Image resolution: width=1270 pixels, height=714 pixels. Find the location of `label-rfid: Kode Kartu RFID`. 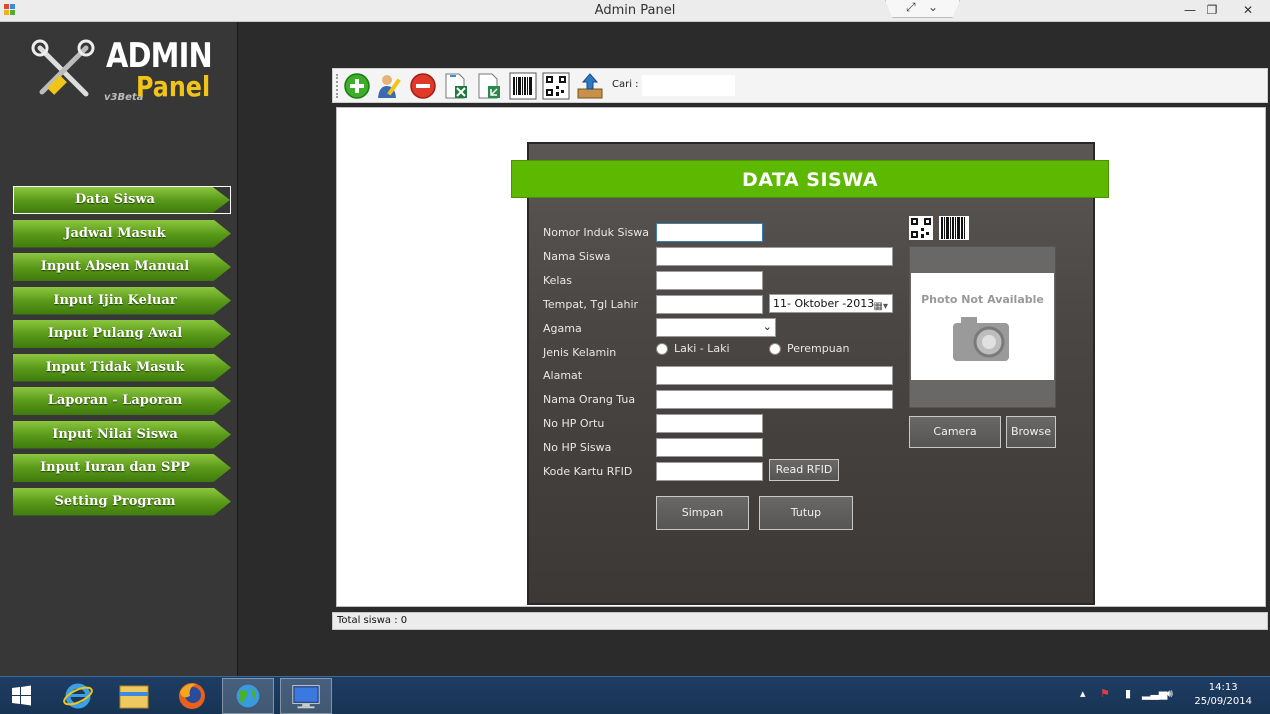

label-rfid: Kode Kartu RFID is located at coordinates (588, 471).